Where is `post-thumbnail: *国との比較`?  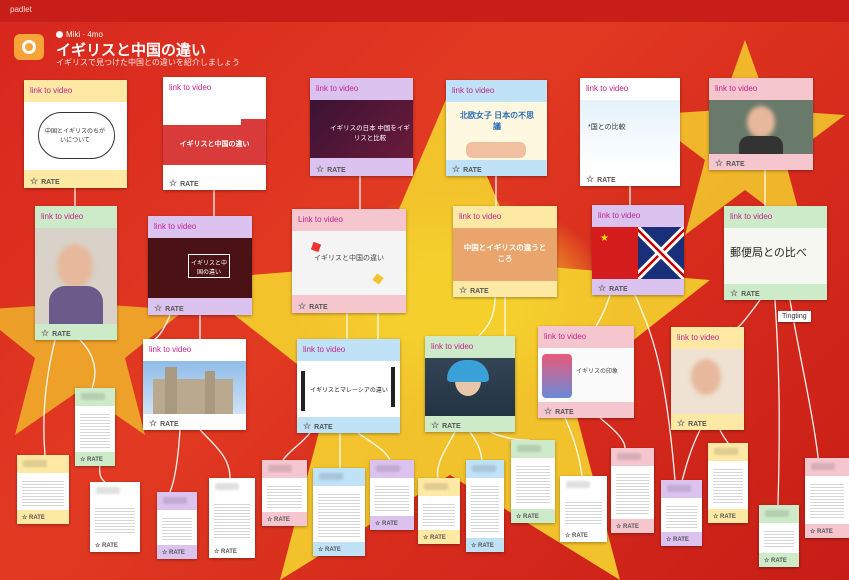
post-thumbnail: *国との比較 is located at coordinates (630, 134).